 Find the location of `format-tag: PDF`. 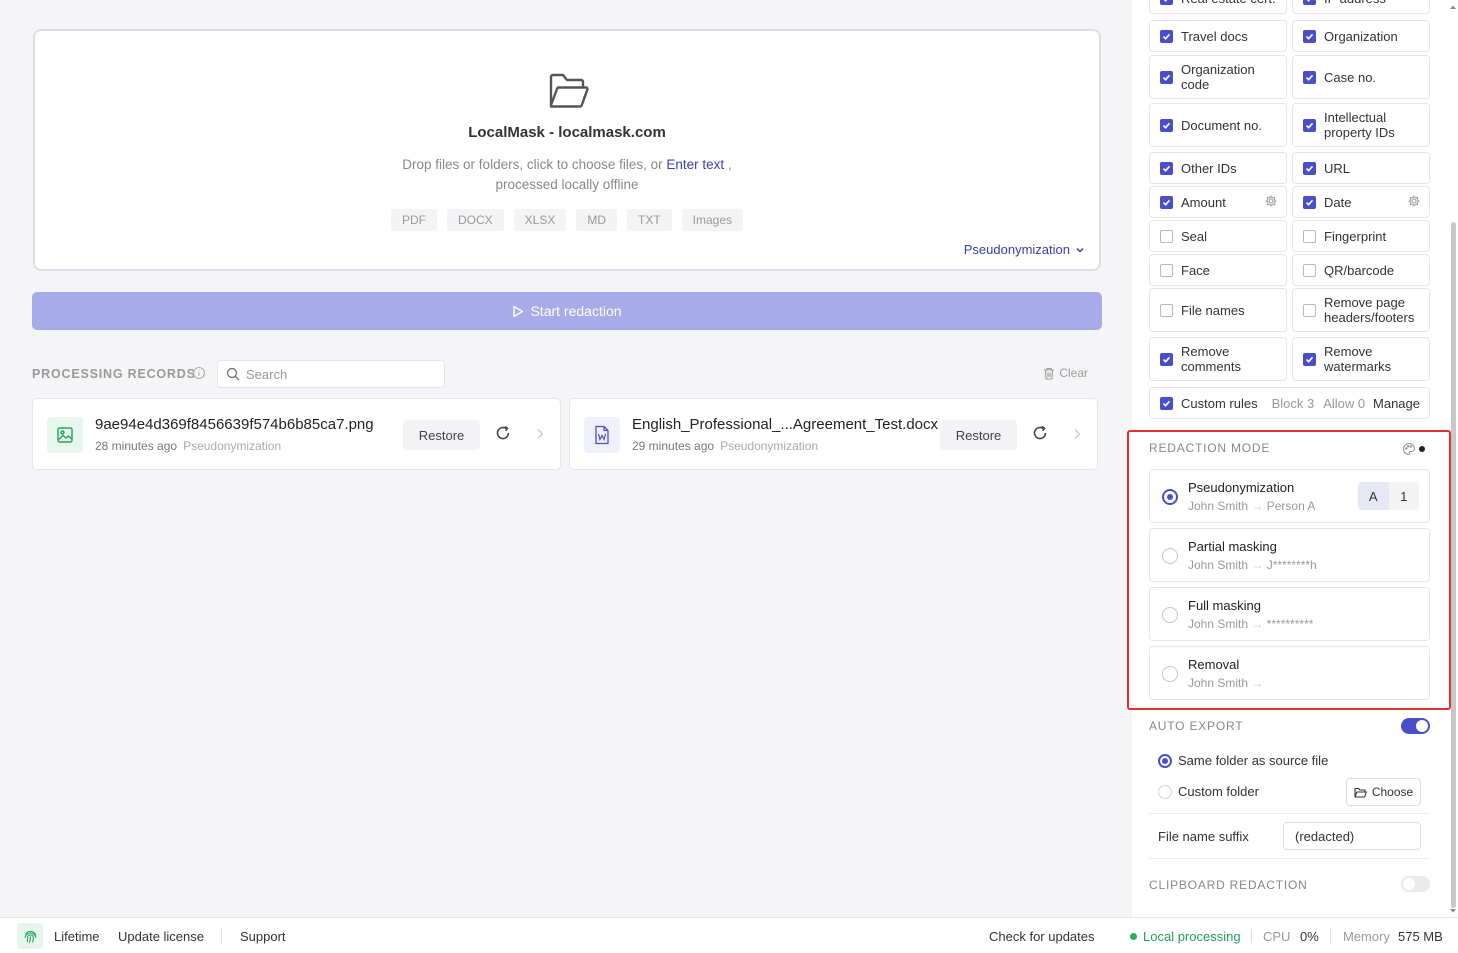

format-tag: PDF is located at coordinates (413, 220).